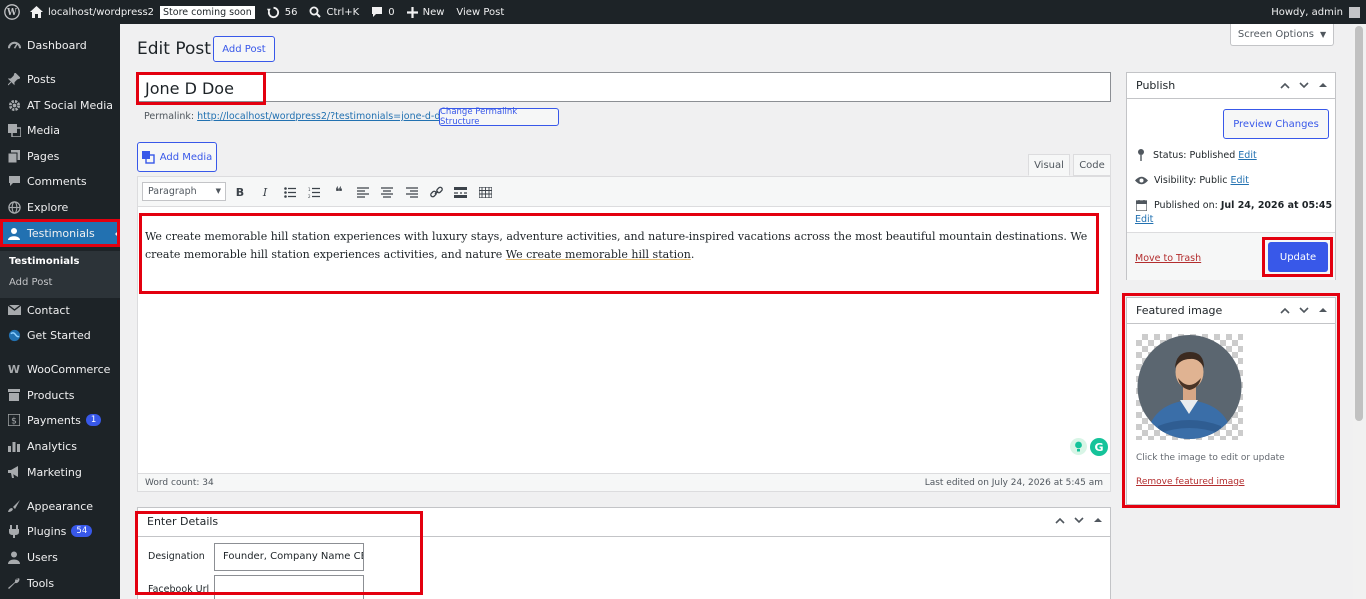 The width and height of the screenshot is (1366, 599). What do you see at coordinates (1078, 446) in the screenshot?
I see `lightbulb-icon` at bounding box center [1078, 446].